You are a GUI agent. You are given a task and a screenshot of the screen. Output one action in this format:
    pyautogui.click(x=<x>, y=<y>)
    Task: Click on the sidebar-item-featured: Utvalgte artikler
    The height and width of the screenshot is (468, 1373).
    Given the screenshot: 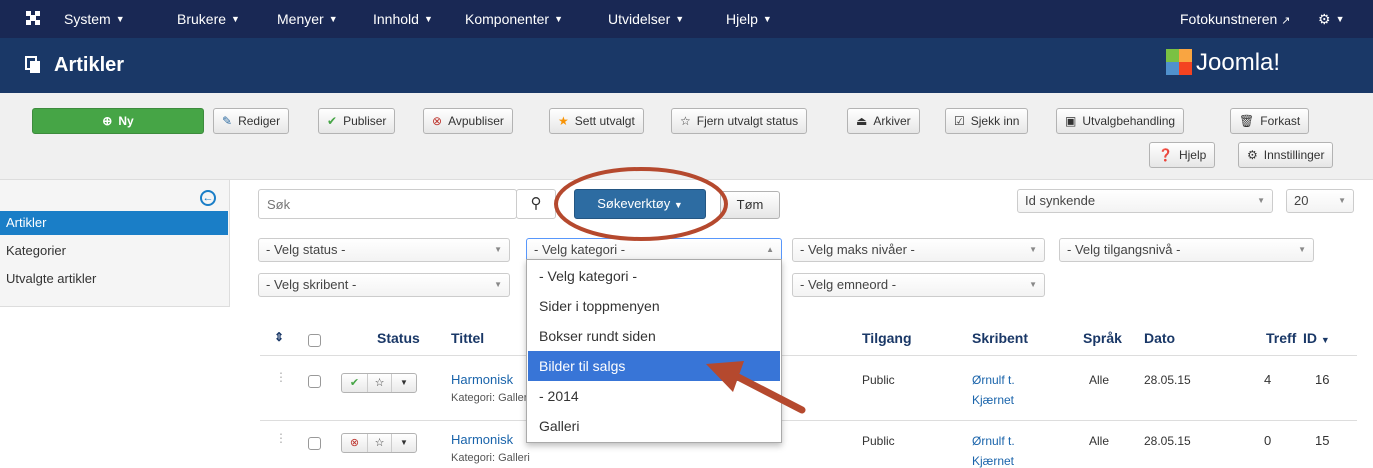 What is the action you would take?
    pyautogui.click(x=114, y=279)
    